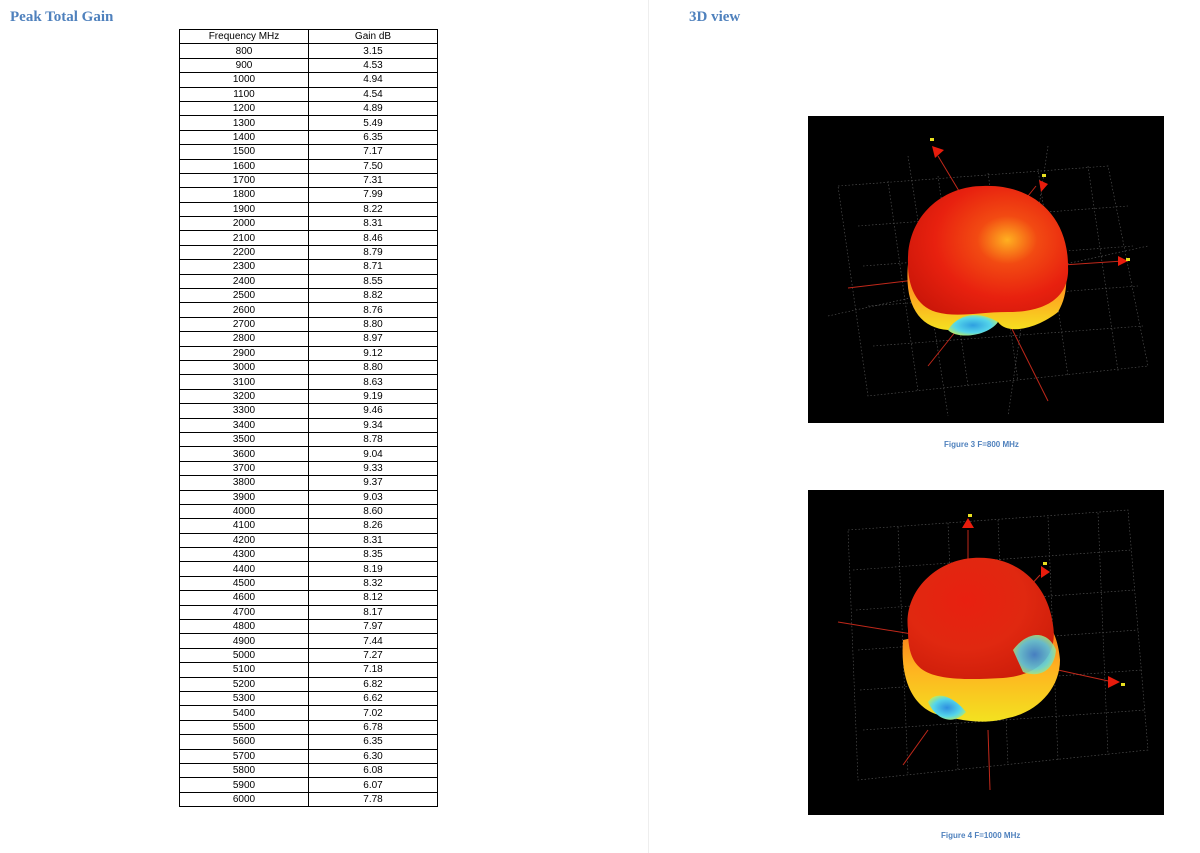 The height and width of the screenshot is (853, 1200). What do you see at coordinates (244, 713) in the screenshot?
I see `frequency-cell: 5400` at bounding box center [244, 713].